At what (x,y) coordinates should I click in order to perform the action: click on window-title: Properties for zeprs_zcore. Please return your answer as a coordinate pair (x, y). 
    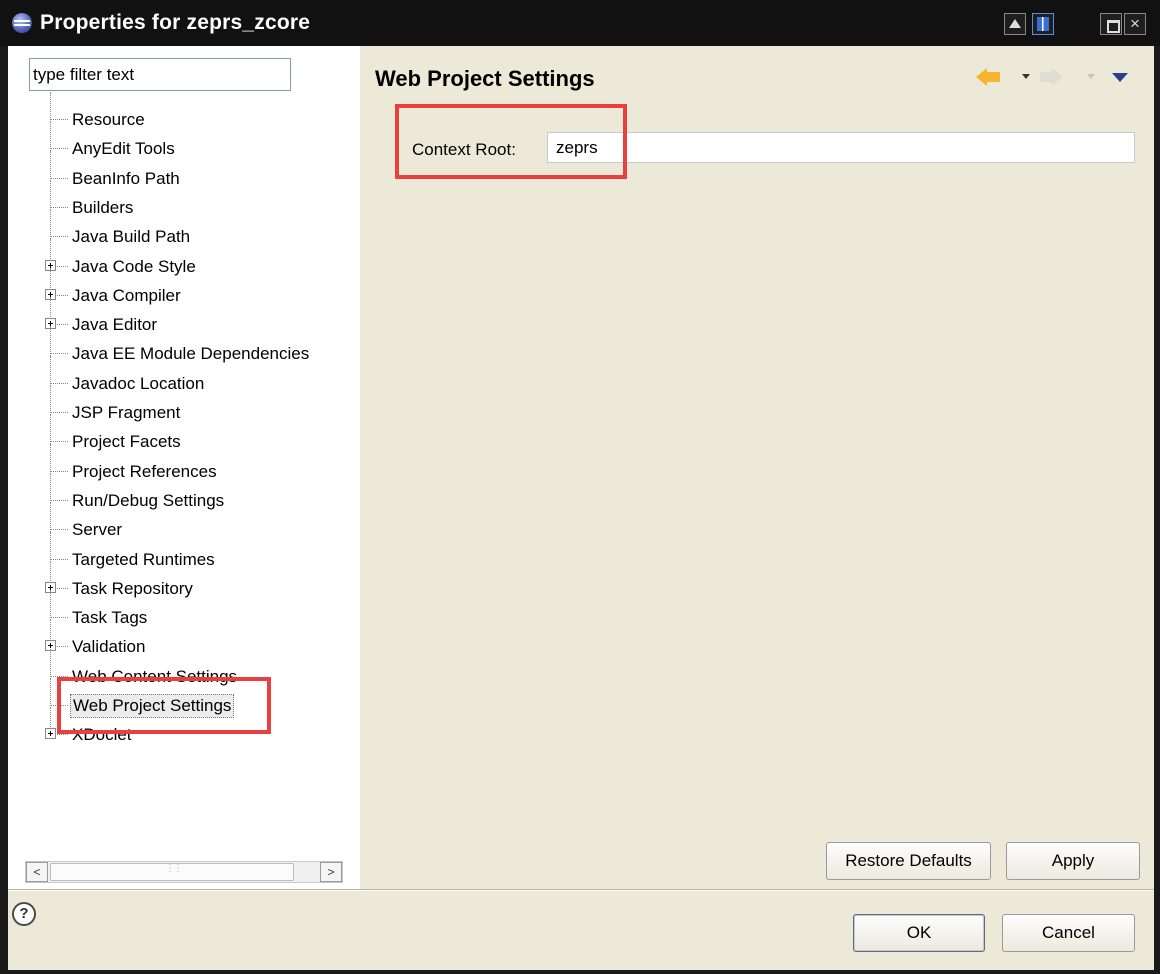
    Looking at the image, I should click on (175, 22).